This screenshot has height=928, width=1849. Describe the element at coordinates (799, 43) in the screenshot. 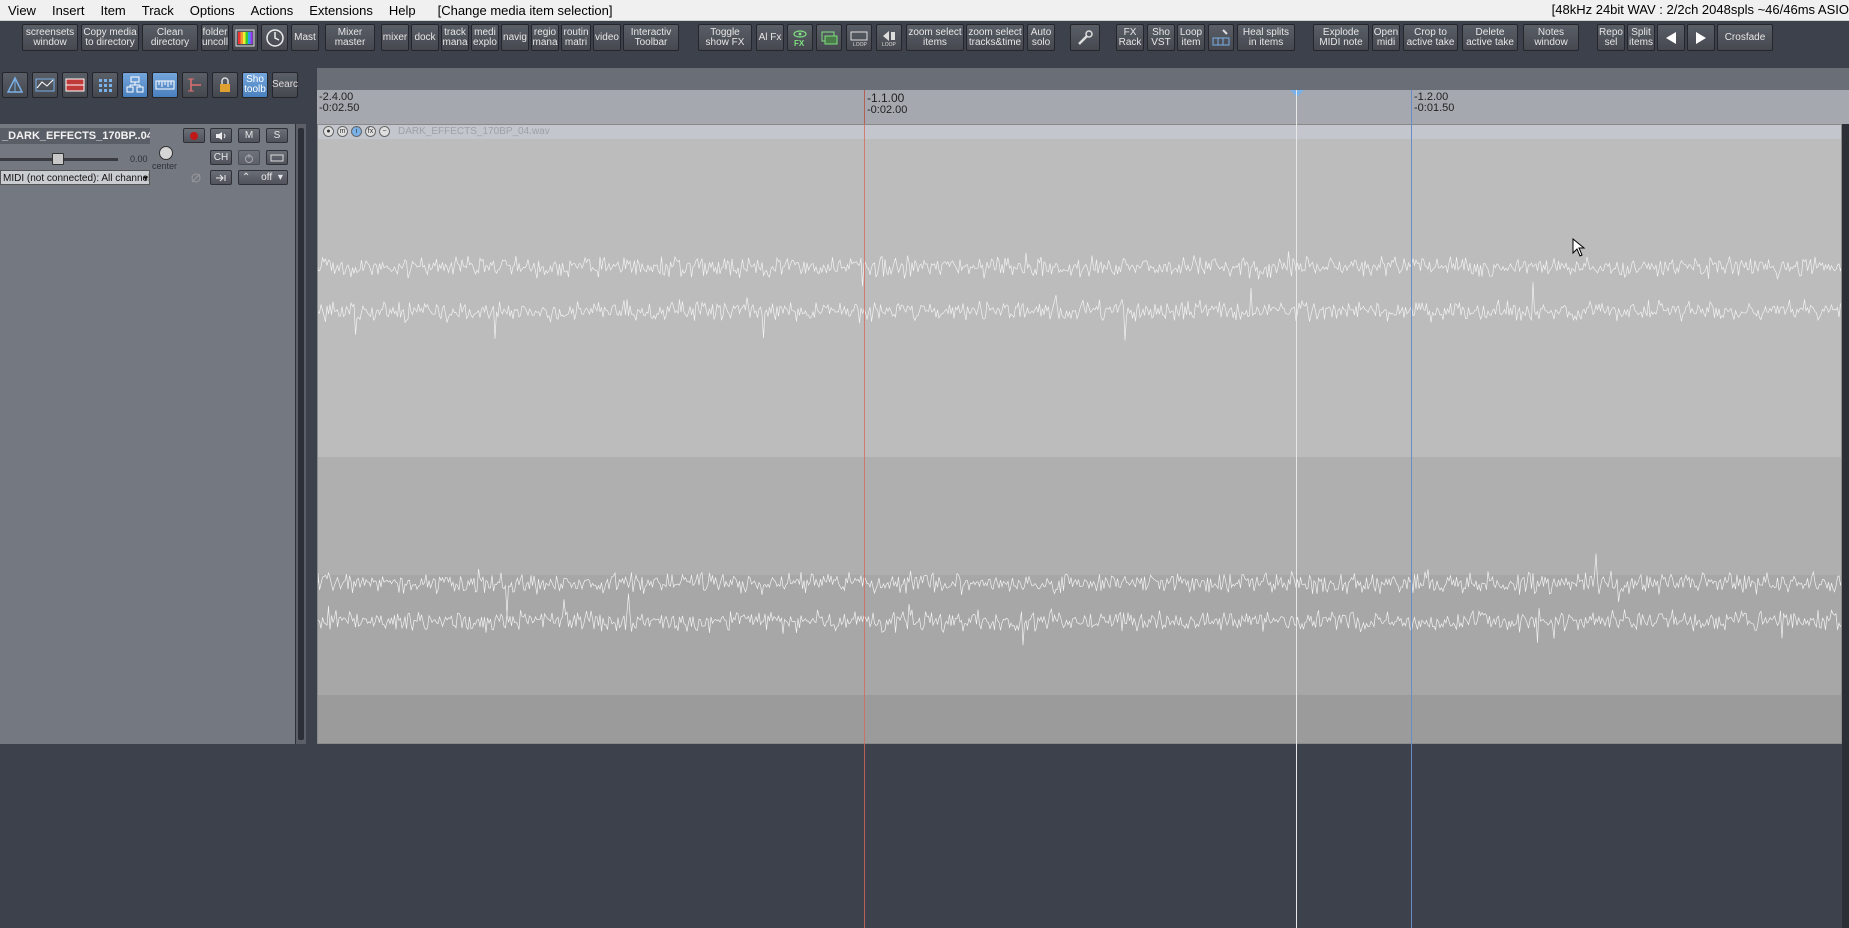

I see `fx-label: FX` at that location.